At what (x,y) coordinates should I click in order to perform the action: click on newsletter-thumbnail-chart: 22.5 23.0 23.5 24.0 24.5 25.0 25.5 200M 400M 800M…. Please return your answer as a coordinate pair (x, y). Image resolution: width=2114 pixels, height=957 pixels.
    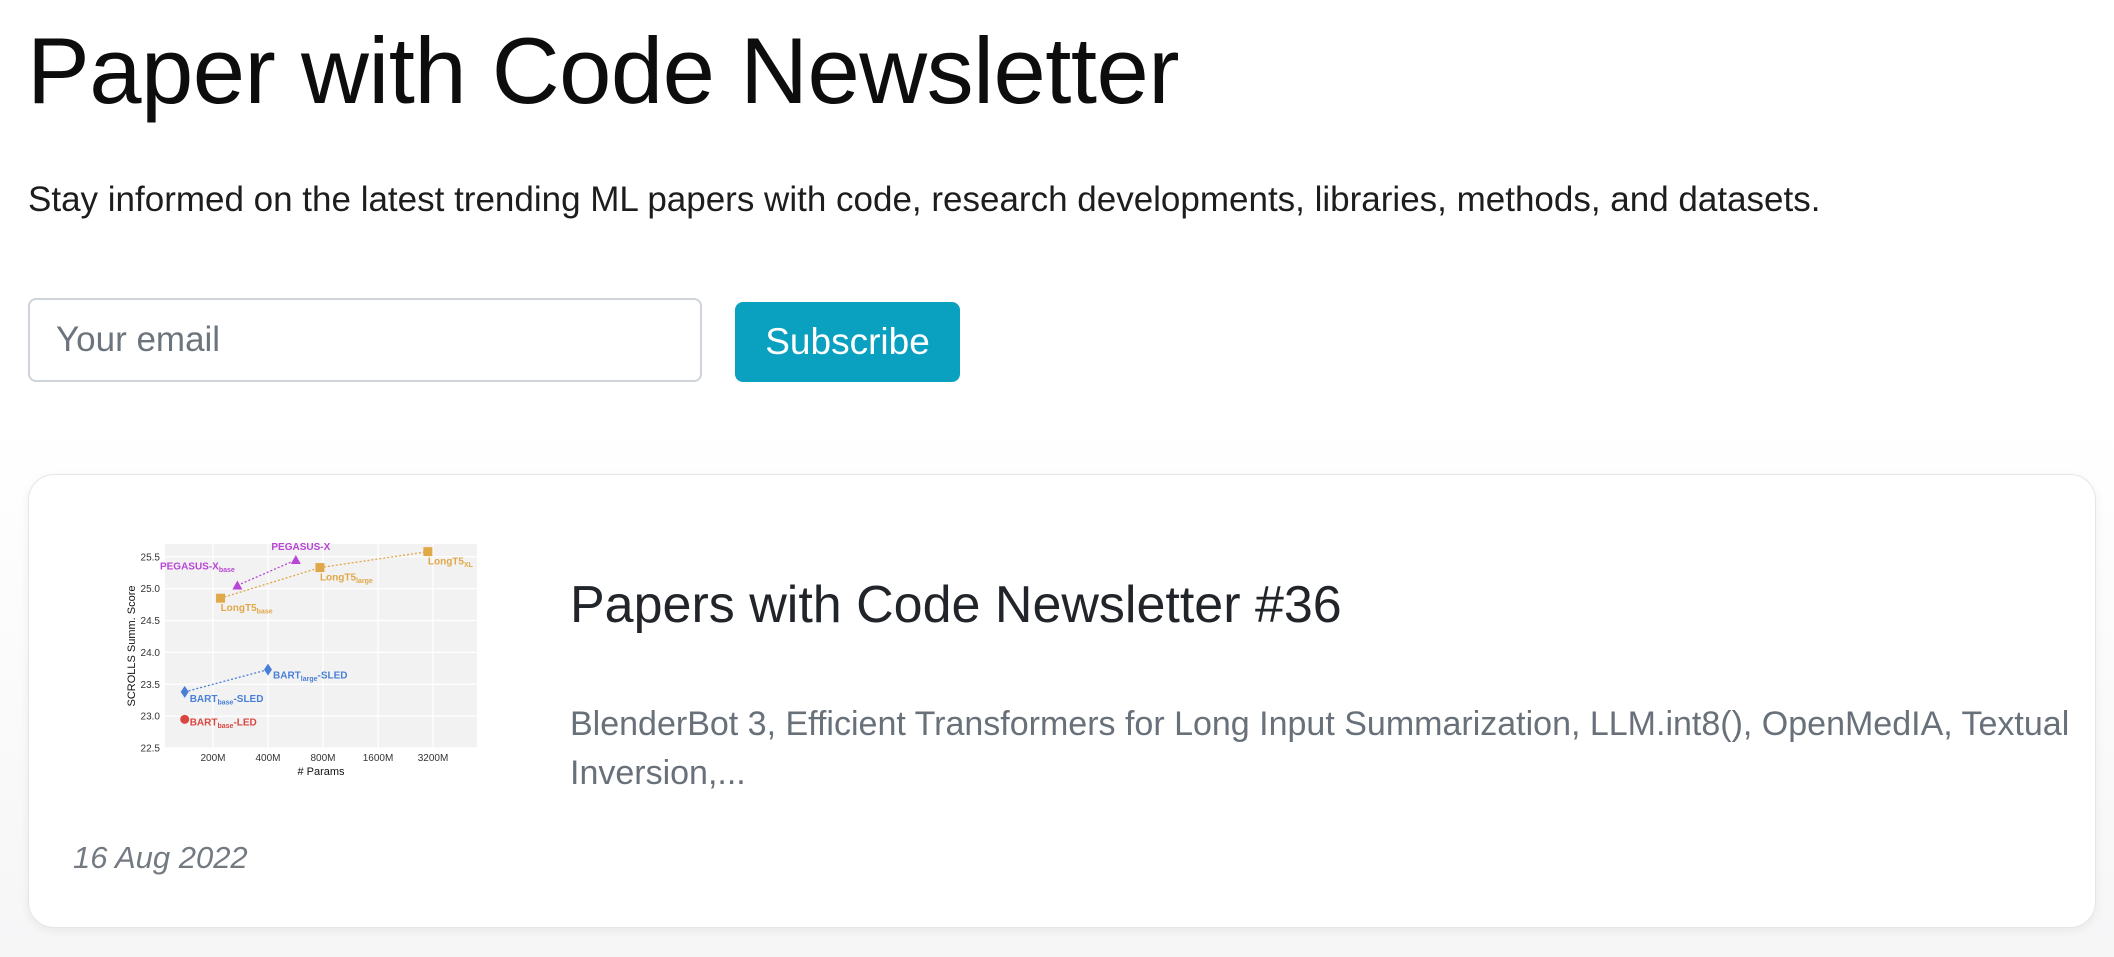
    Looking at the image, I should click on (292, 663).